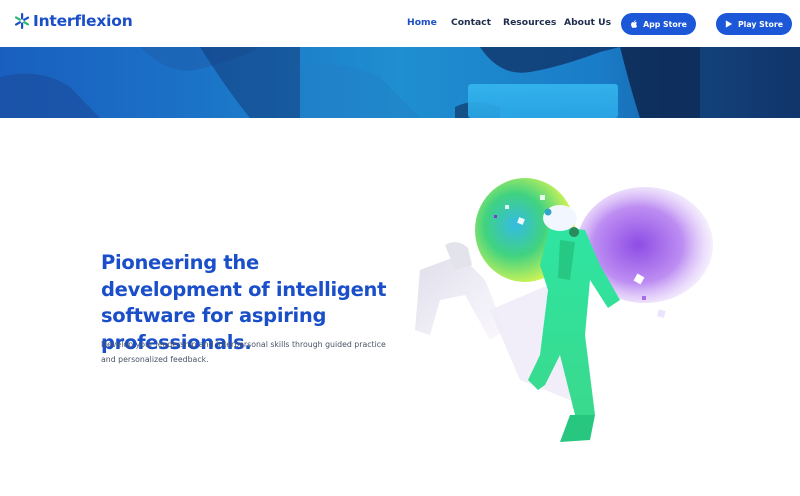 The width and height of the screenshot is (800, 496). I want to click on banner-photo-shapes, so click(400, 82).